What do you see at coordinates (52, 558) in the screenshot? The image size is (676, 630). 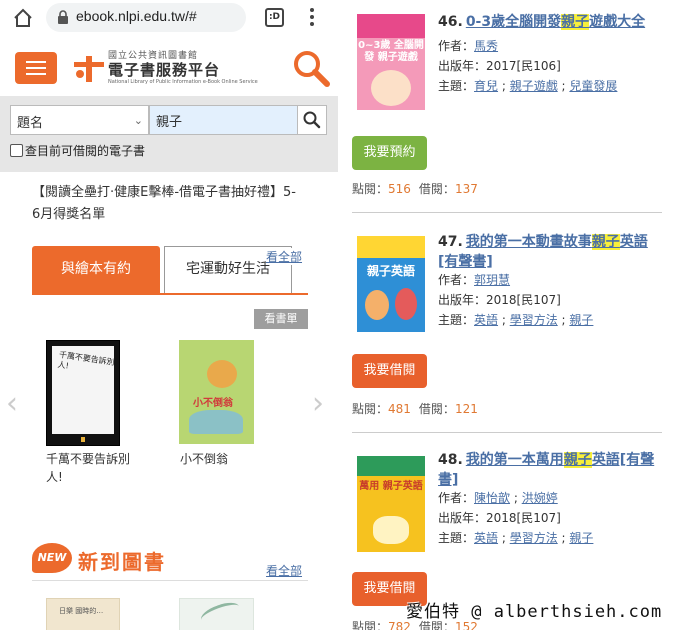 I see `new-badge-icon: NEW` at bounding box center [52, 558].